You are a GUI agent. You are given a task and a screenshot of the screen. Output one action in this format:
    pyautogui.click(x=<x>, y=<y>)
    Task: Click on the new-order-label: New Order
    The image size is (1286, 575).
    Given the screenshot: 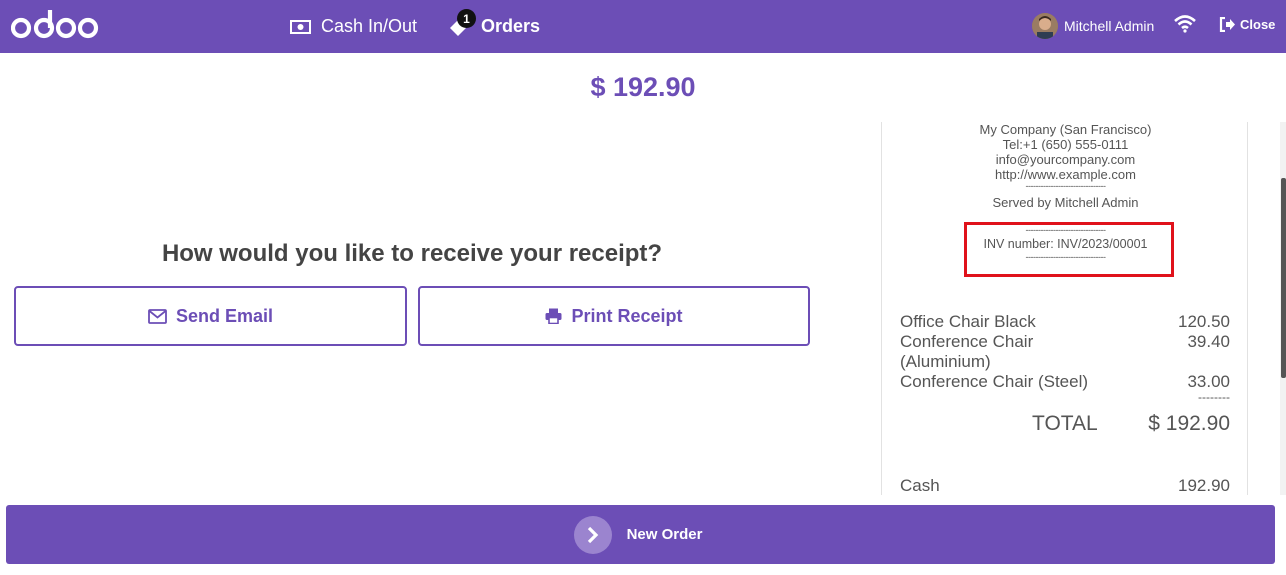 What is the action you would take?
    pyautogui.click(x=664, y=534)
    